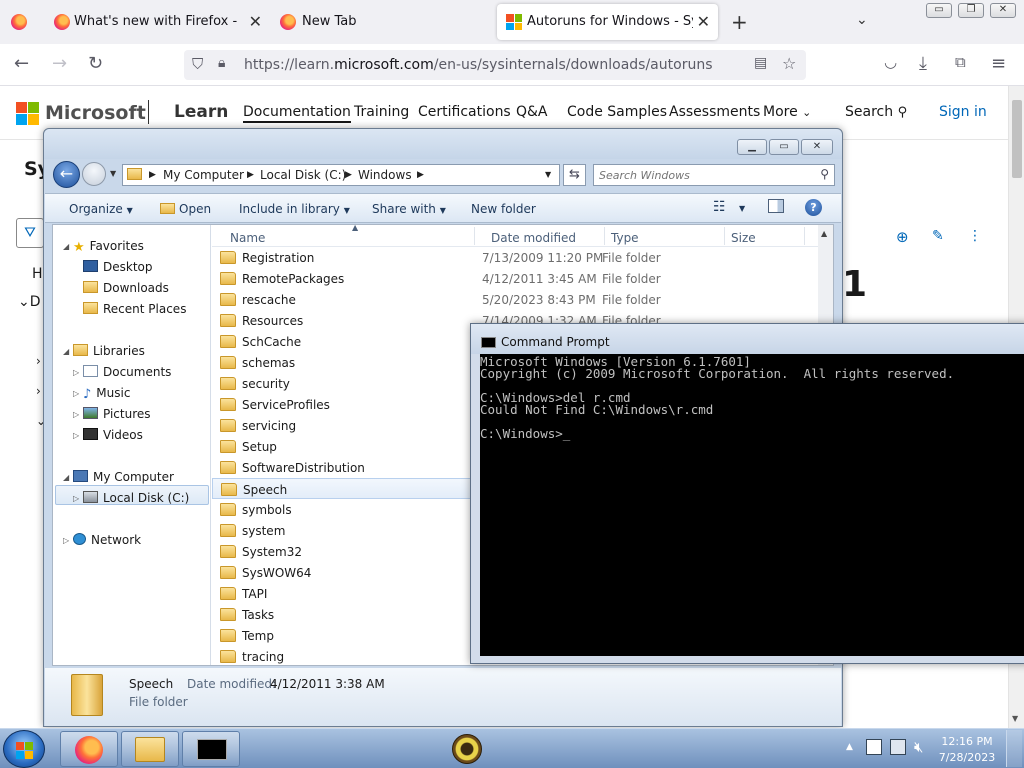 The width and height of the screenshot is (1024, 768). What do you see at coordinates (967, 741) in the screenshot?
I see `clock-time: 12:16 PM` at bounding box center [967, 741].